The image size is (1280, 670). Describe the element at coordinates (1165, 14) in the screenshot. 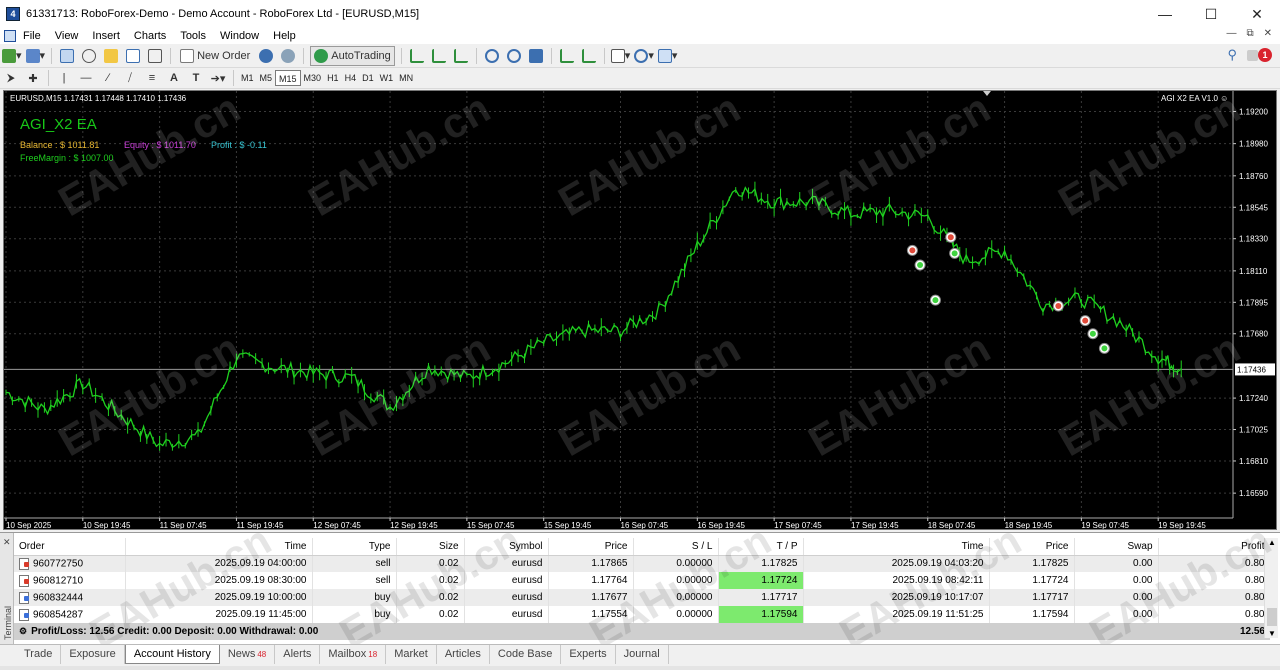

I see `minimize-button: —` at that location.